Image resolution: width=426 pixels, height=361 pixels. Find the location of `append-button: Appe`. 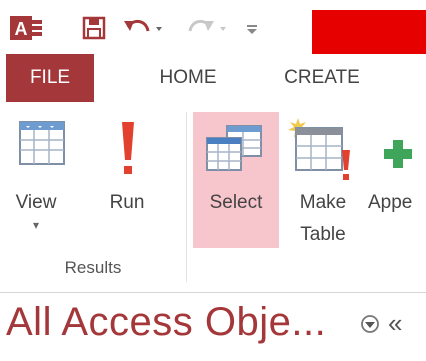

append-button: Appe is located at coordinates (395, 180).